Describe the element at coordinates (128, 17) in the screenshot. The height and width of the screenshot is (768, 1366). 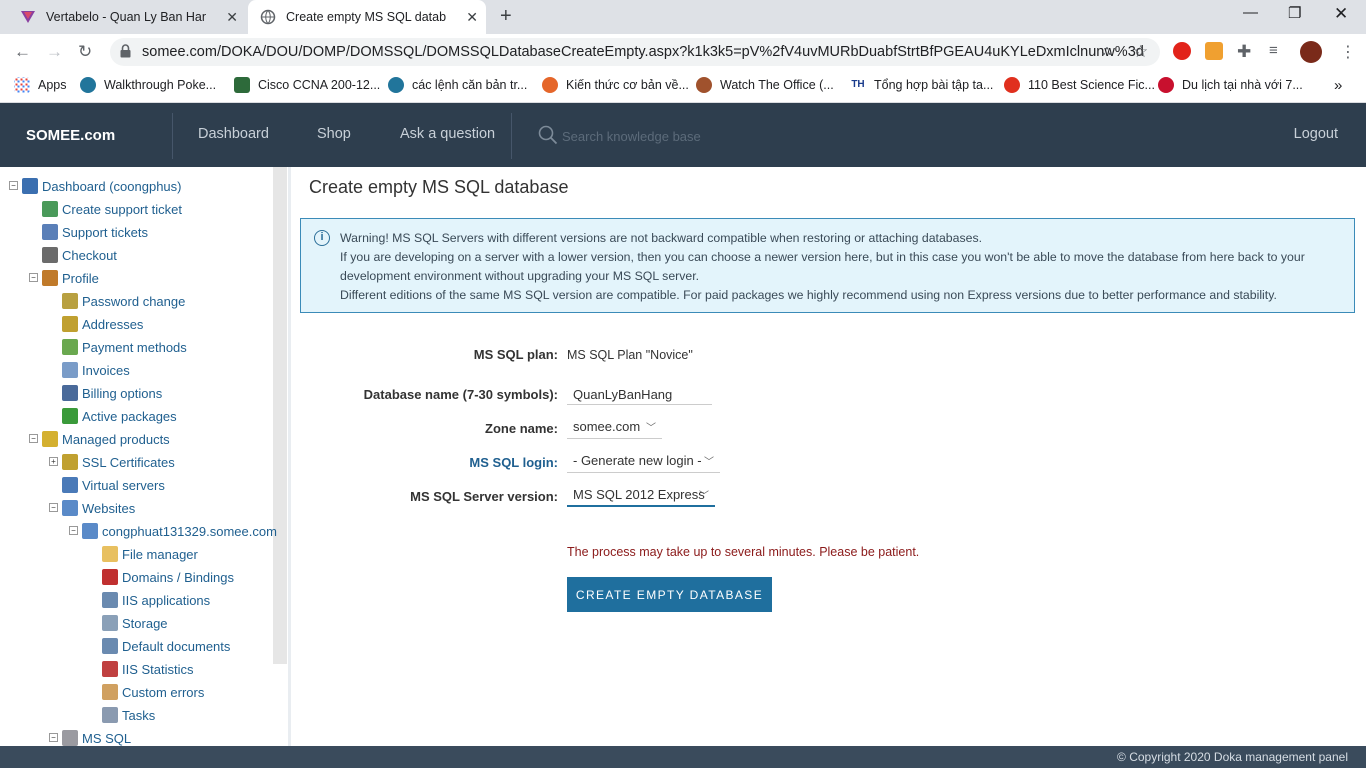
I see `browser-tab-vertabelo: Vertabelo - Quan Ly Ban Hang ✕` at that location.